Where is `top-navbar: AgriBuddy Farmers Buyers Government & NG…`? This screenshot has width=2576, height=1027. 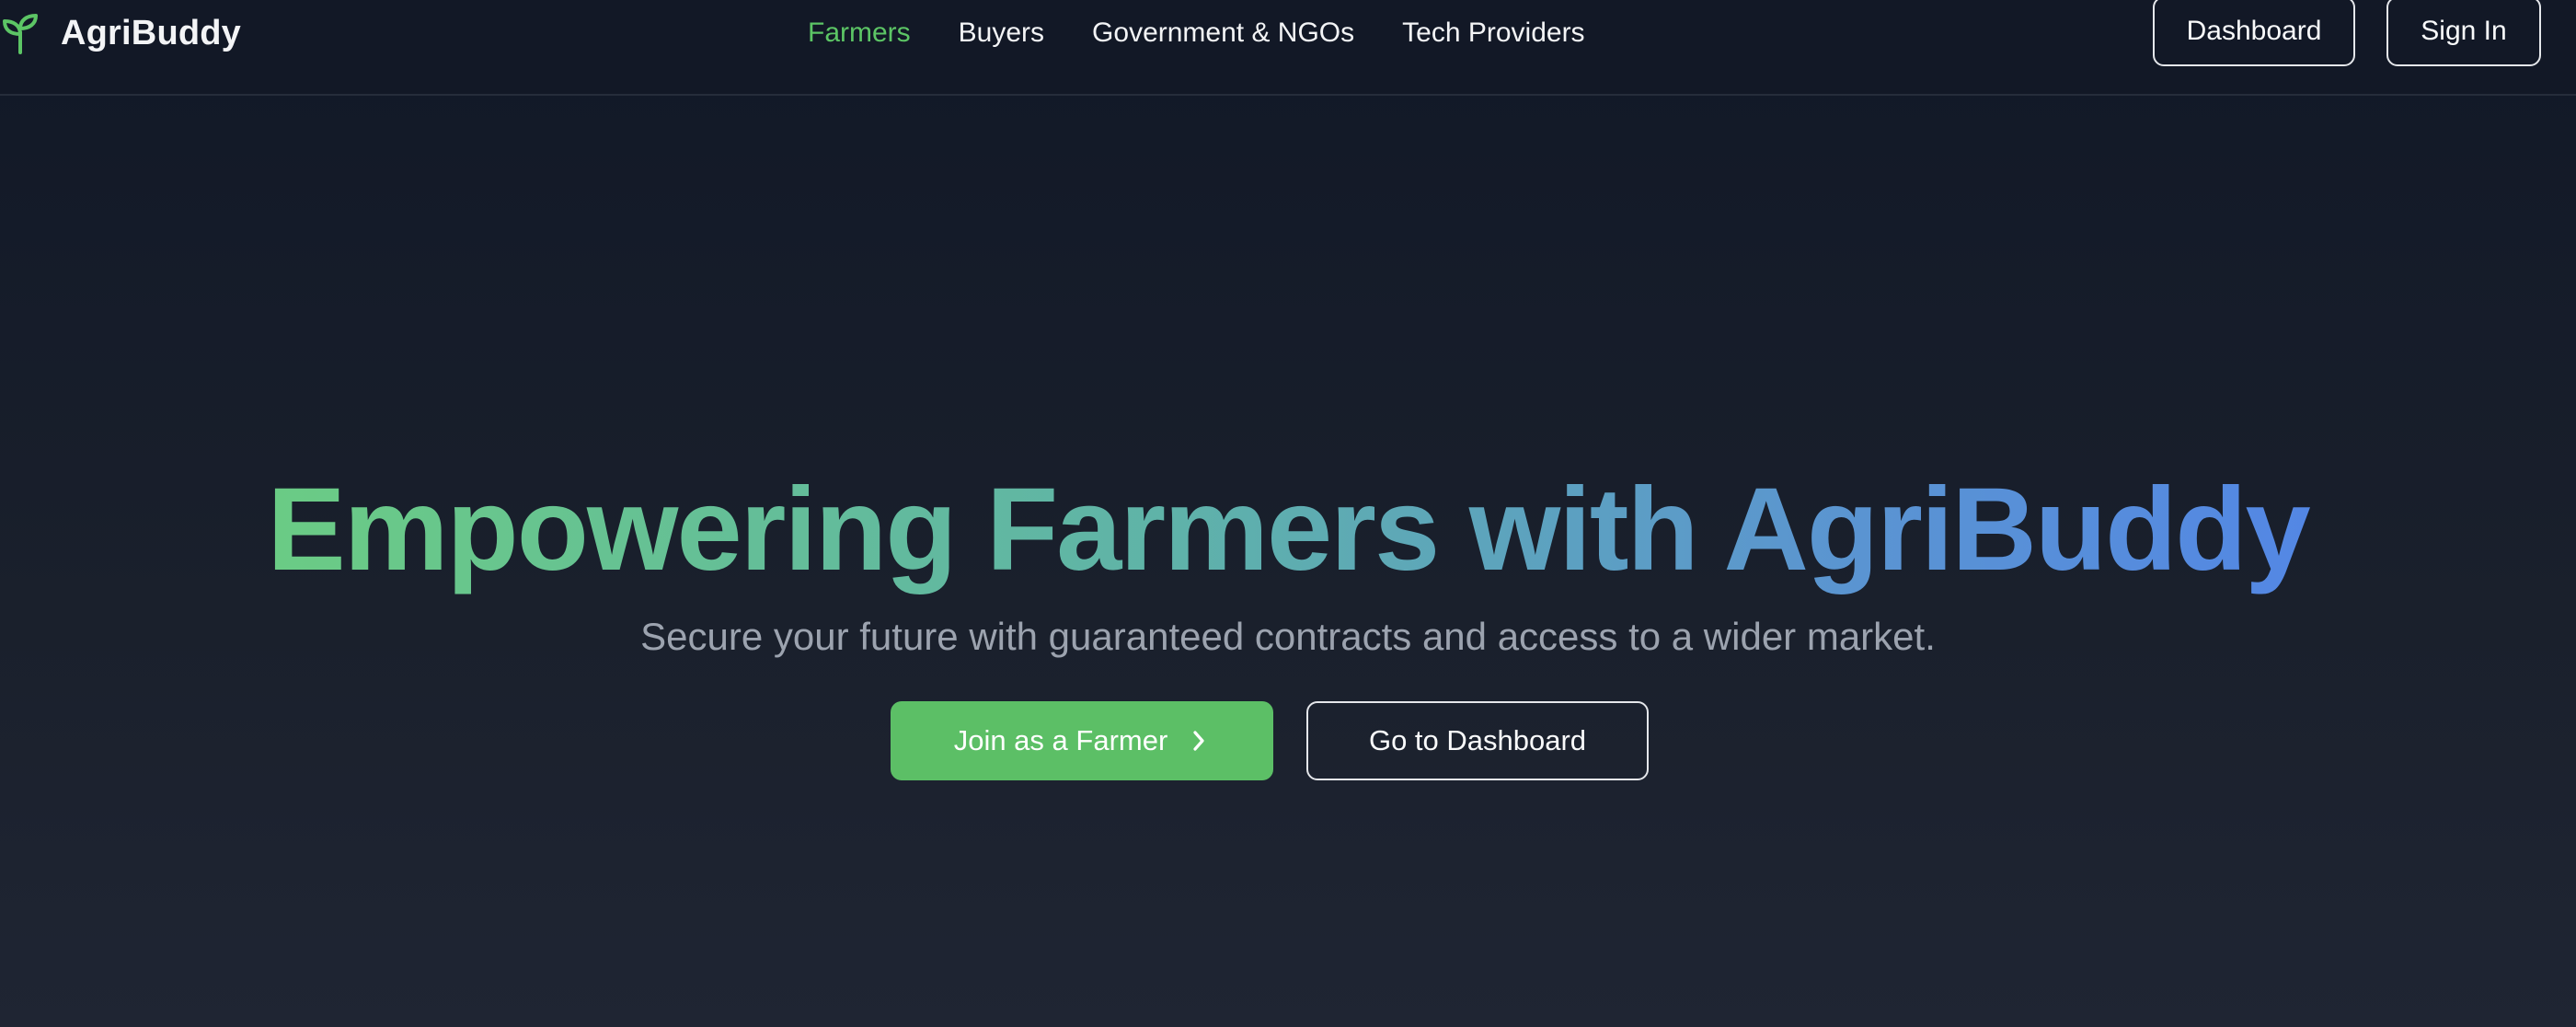 top-navbar: AgriBuddy Farmers Buyers Government & NG… is located at coordinates (1288, 48).